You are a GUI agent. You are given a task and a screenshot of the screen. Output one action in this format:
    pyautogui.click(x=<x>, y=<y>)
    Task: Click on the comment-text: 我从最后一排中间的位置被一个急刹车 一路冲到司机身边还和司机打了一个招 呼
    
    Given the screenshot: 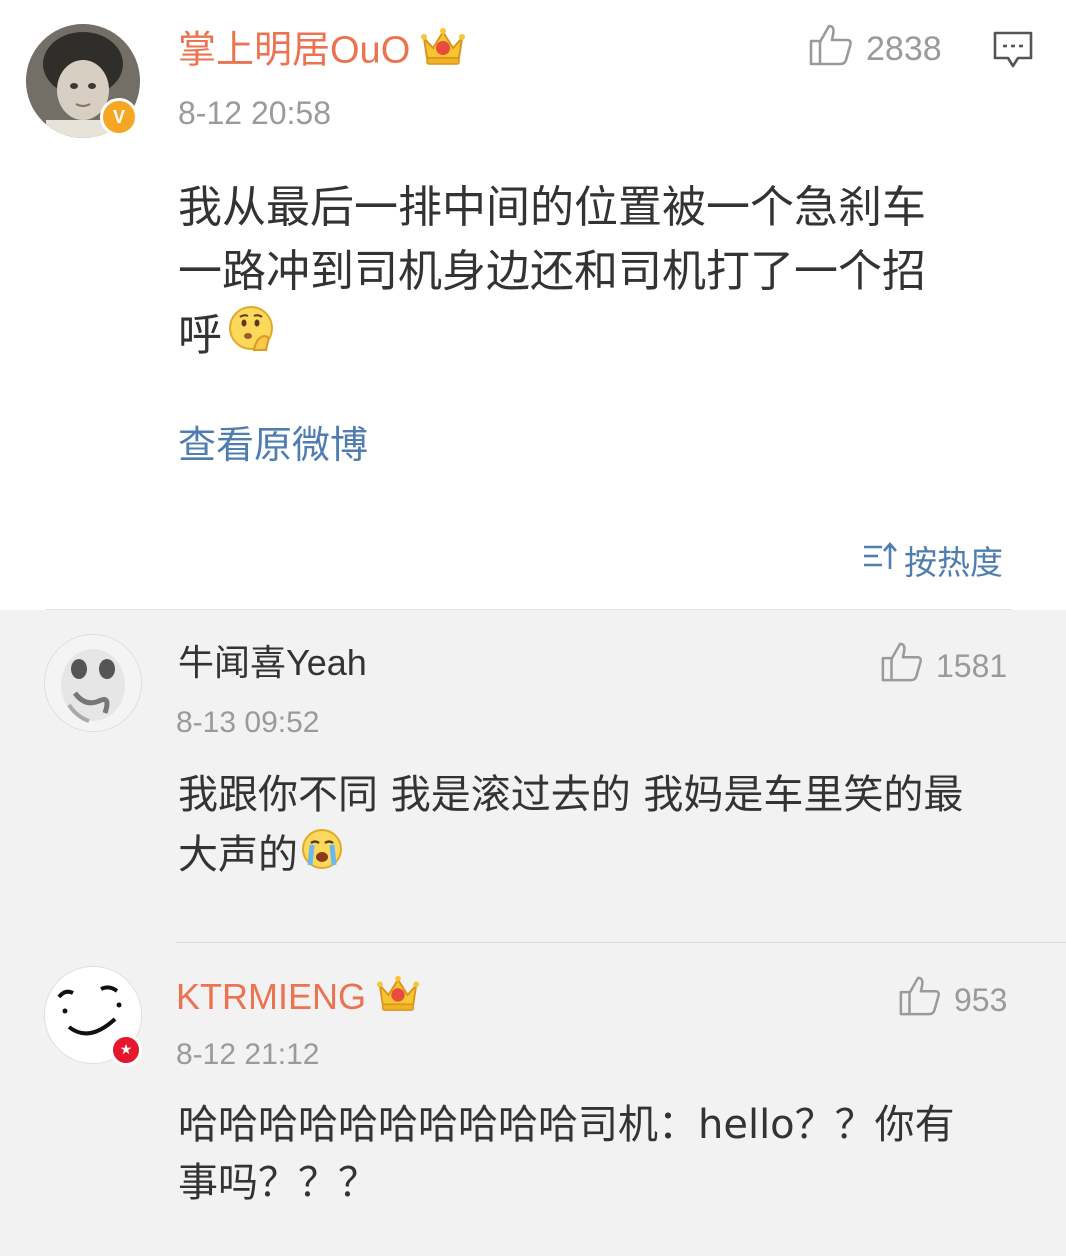 What is the action you would take?
    pyautogui.click(x=552, y=274)
    